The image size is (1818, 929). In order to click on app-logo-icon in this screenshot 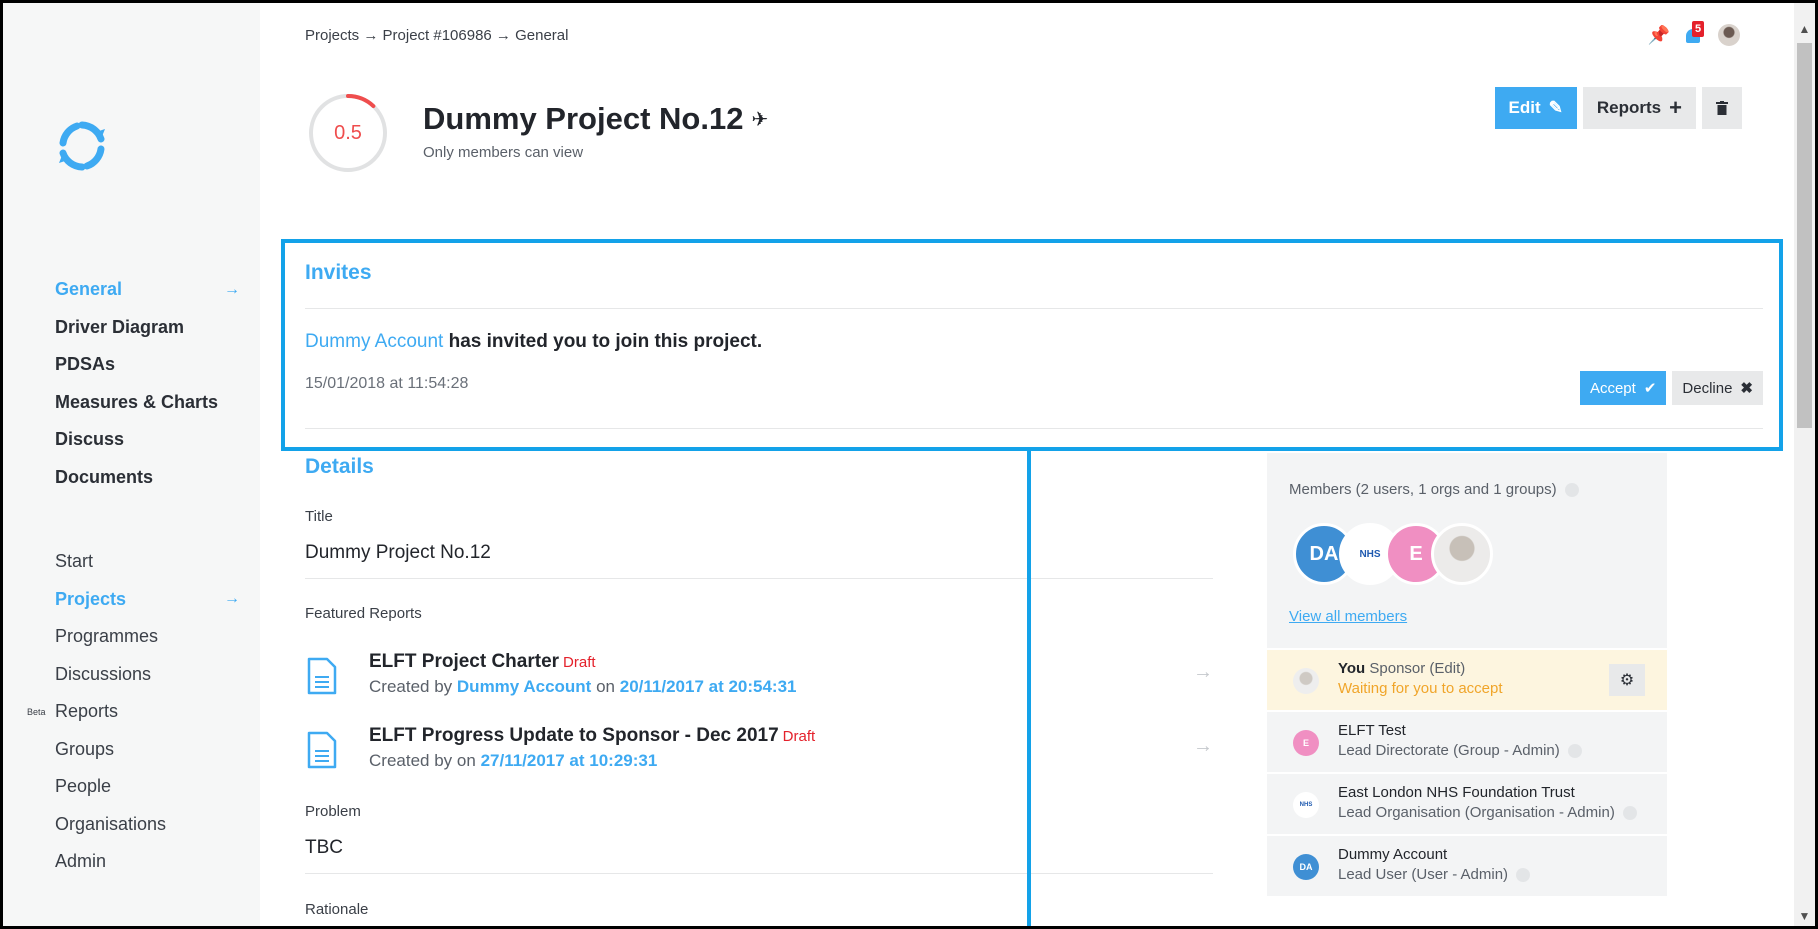, I will do `click(82, 146)`.